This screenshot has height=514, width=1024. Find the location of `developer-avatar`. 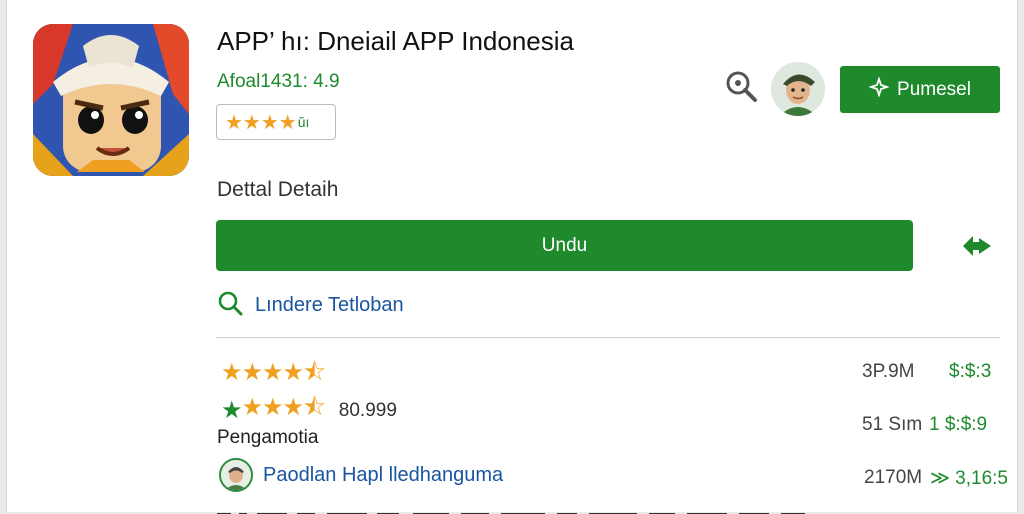

developer-avatar is located at coordinates (236, 475).